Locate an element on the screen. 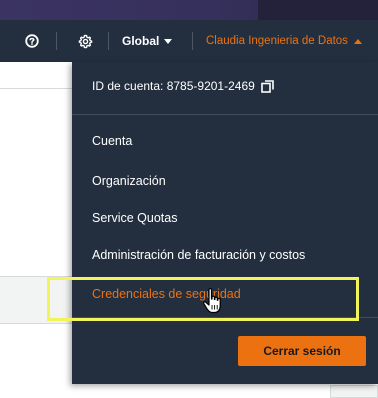  background-box is located at coordinates (354, 391).